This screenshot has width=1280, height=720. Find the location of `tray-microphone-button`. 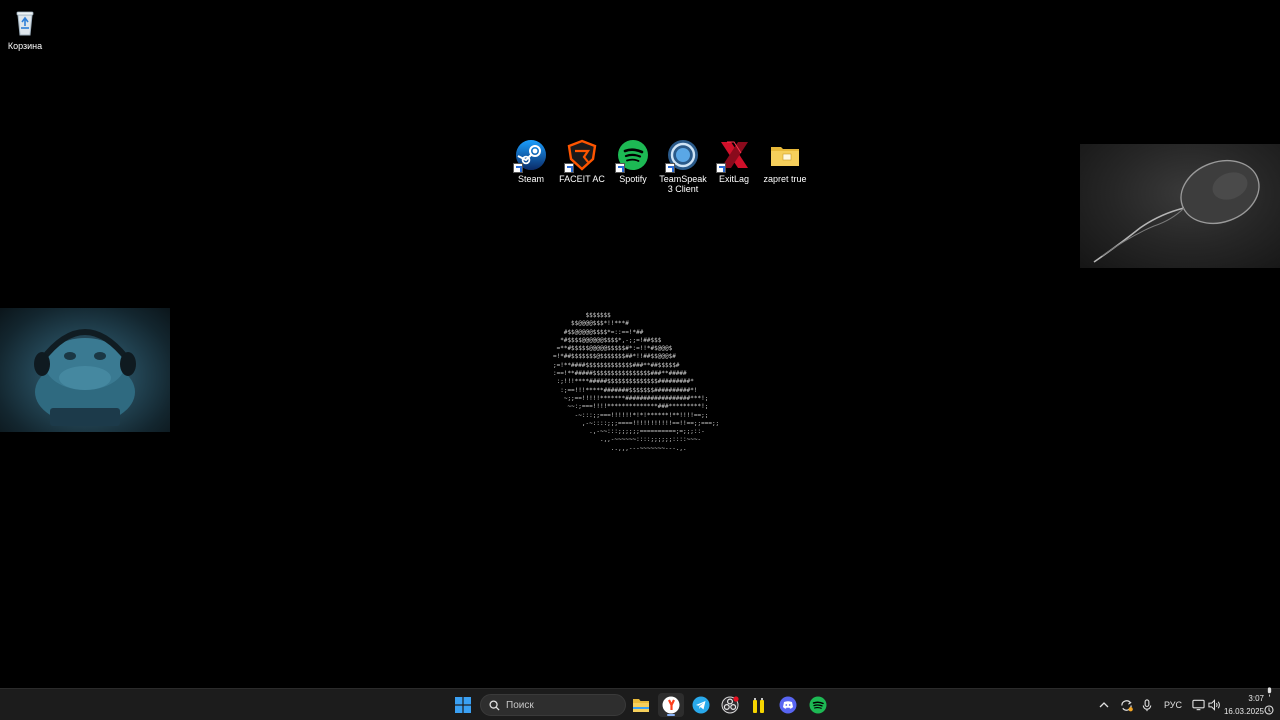

tray-microphone-button is located at coordinates (1147, 704).